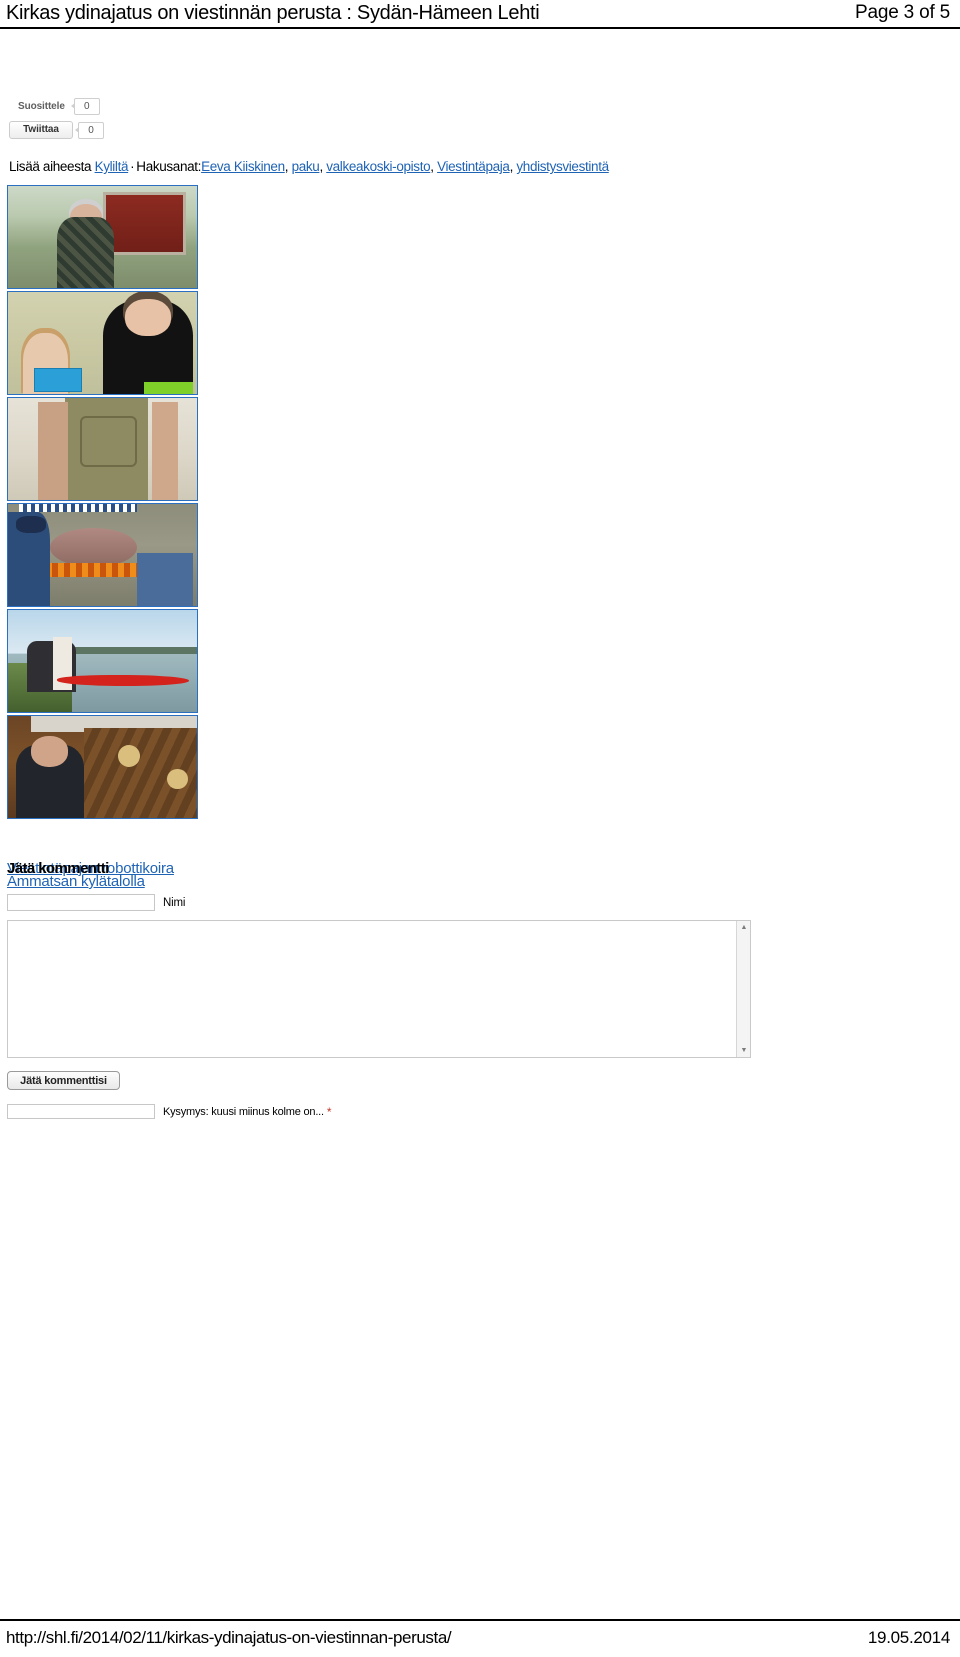 The width and height of the screenshot is (960, 1657). Describe the element at coordinates (93, 548) in the screenshot. I see `thumb4-detail-pig` at that location.